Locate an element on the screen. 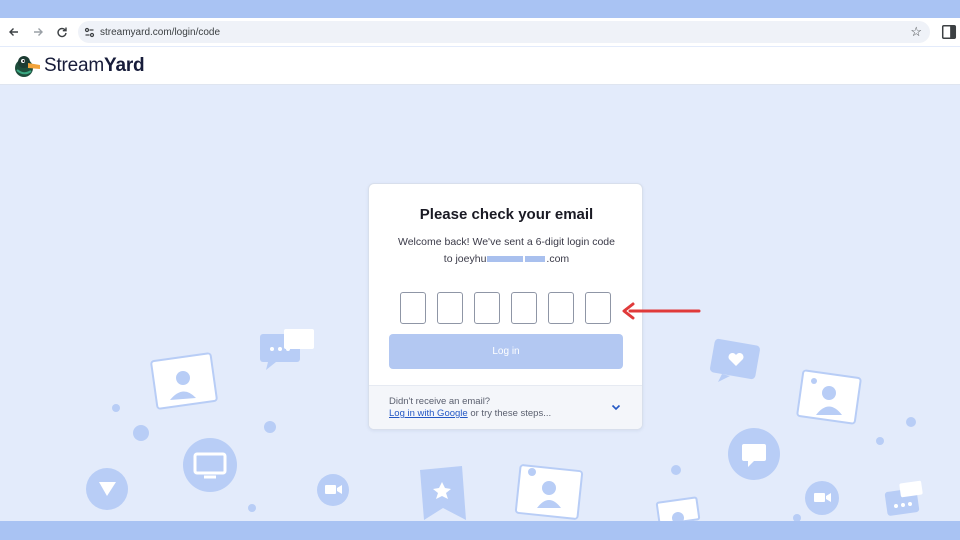 This screenshot has width=960, height=540. duck-mascot-icon is located at coordinates (27, 66).